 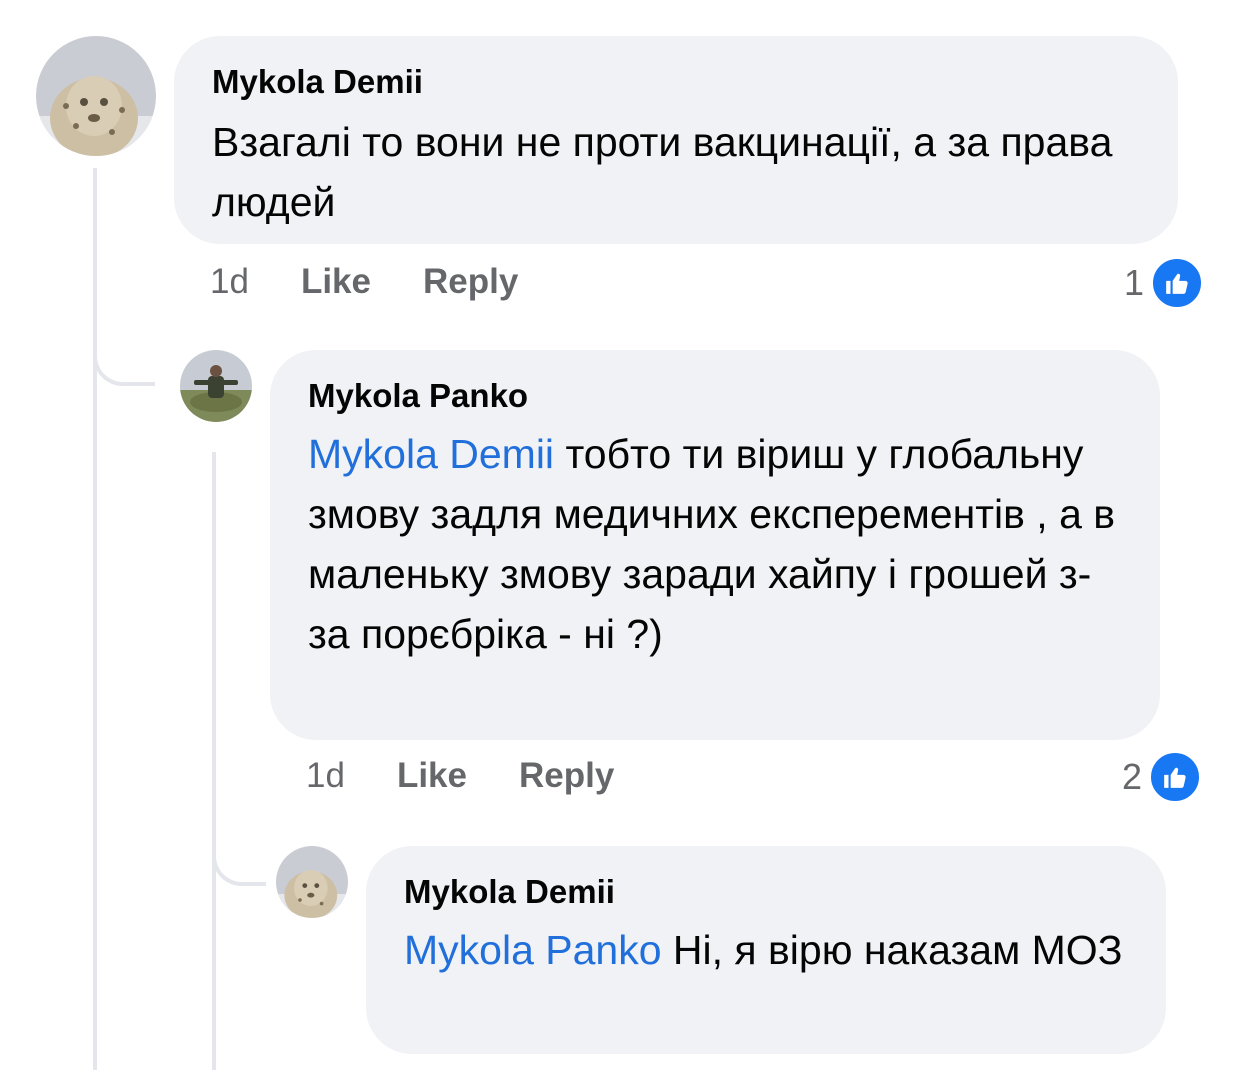 What do you see at coordinates (214, 761) in the screenshot?
I see `thread-line-reply` at bounding box center [214, 761].